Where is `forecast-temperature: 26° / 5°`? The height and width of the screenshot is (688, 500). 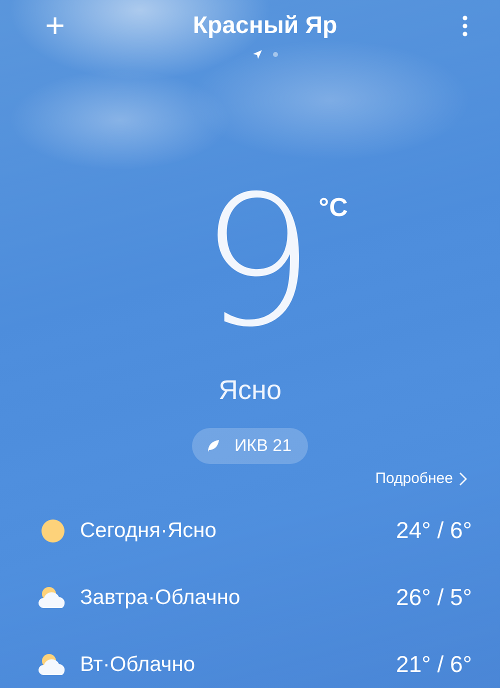
forecast-temperature: 26° / 5° is located at coordinates (434, 597).